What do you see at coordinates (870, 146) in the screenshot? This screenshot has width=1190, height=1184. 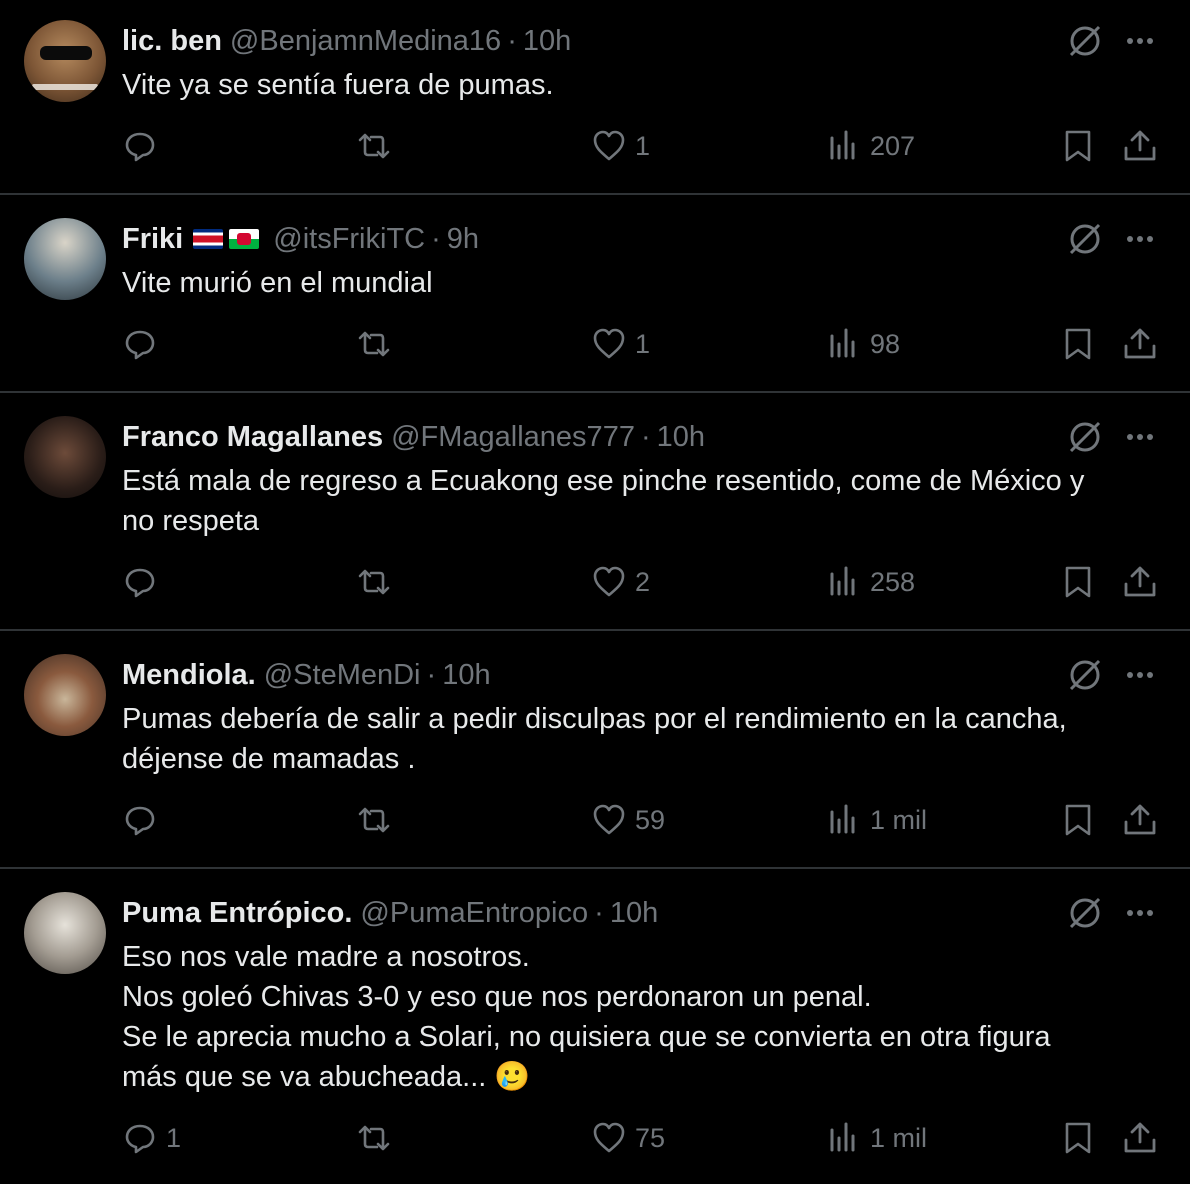 I see `views-button: 207` at bounding box center [870, 146].